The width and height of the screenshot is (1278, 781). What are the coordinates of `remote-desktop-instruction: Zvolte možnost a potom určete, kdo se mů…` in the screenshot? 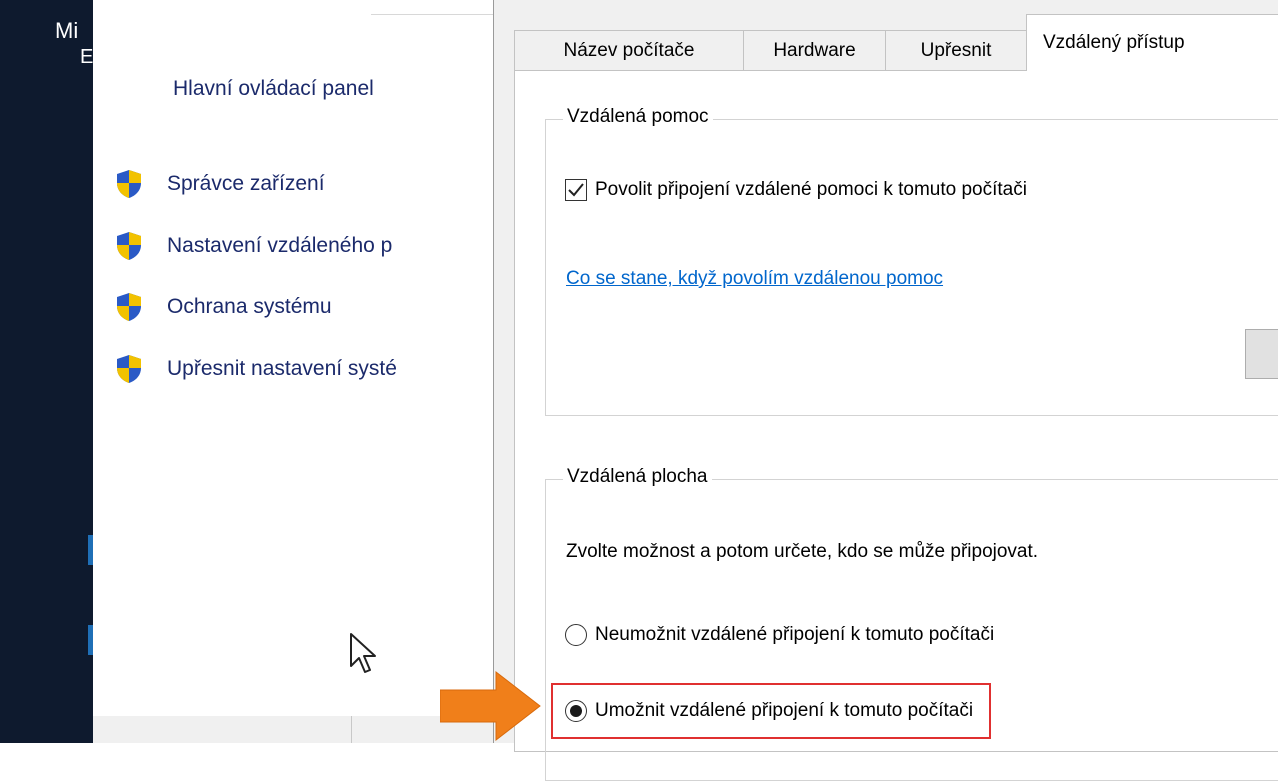 It's located at (802, 551).